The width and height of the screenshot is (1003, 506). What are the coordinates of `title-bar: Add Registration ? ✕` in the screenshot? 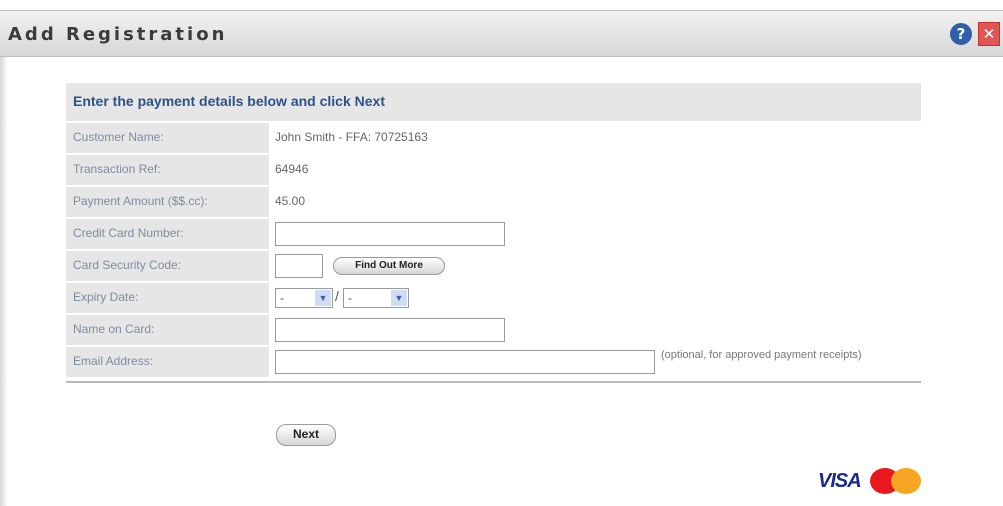 It's located at (501, 33).